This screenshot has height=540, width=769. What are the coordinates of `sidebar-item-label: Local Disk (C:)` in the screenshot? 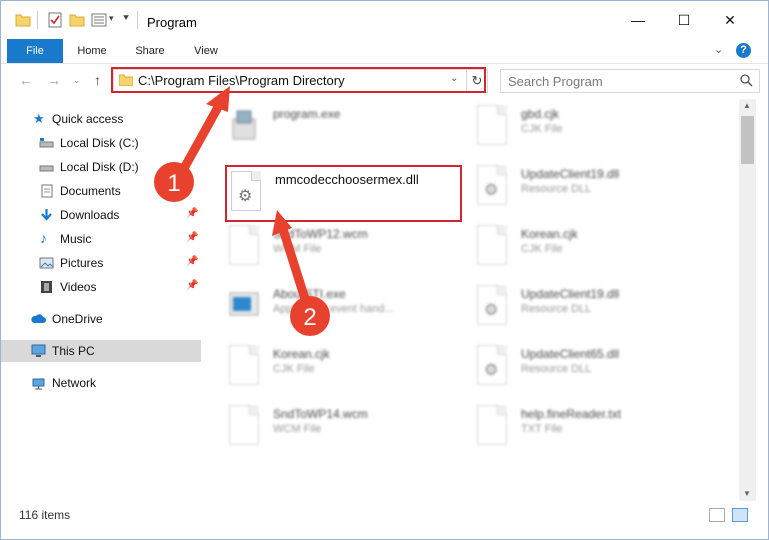 It's located at (99, 143).